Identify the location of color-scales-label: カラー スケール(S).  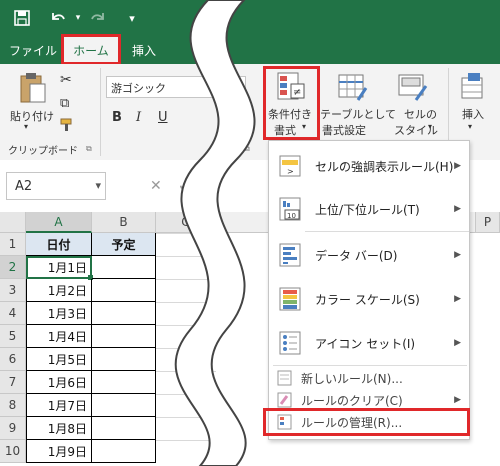
(367, 299).